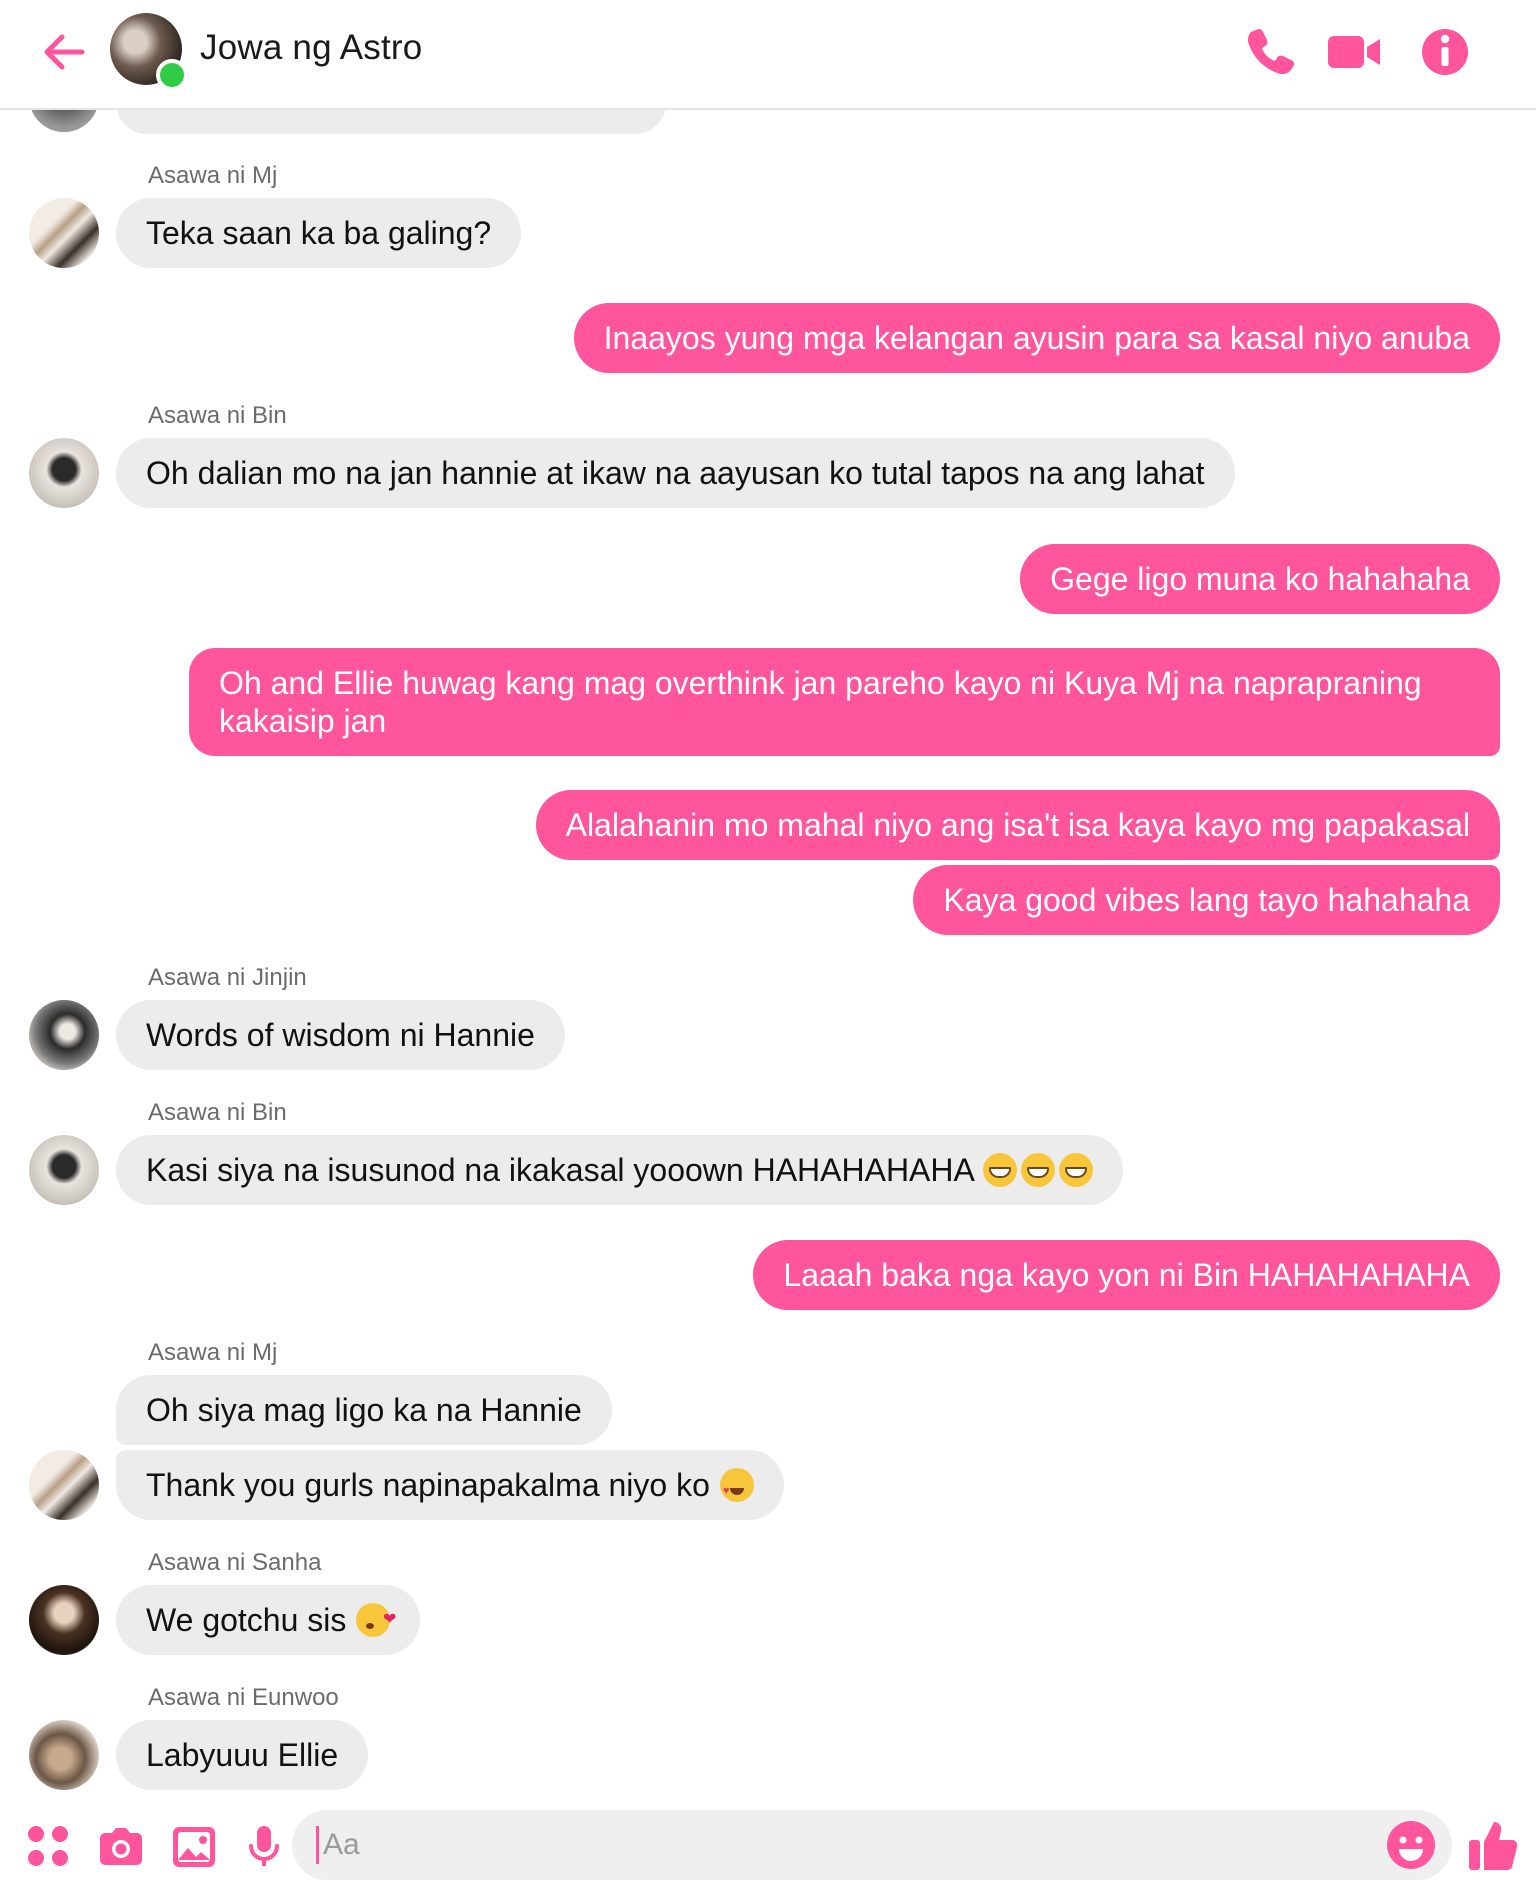 Image resolution: width=1536 pixels, height=1890 pixels. What do you see at coordinates (246, 1620) in the screenshot?
I see `message-text: We gotchu sis` at bounding box center [246, 1620].